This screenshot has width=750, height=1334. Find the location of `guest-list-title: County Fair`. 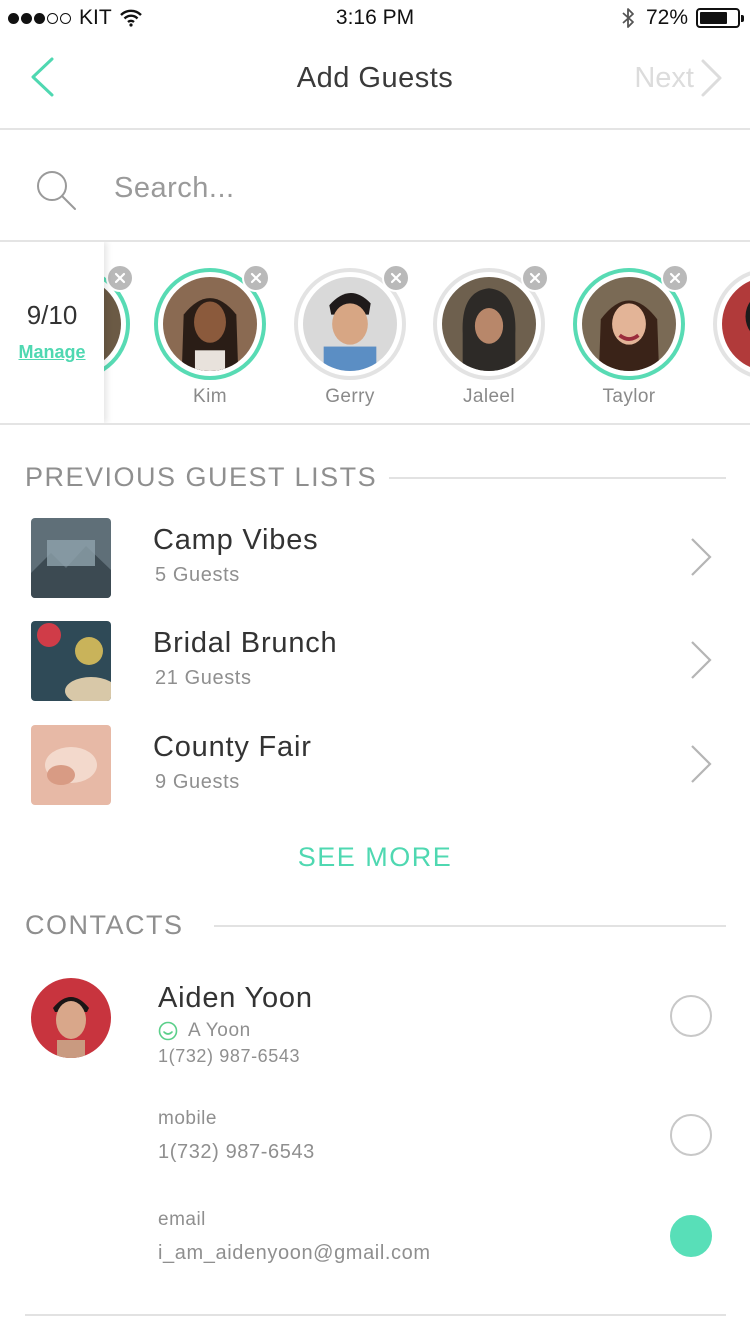

guest-list-title: County Fair is located at coordinates (232, 747).